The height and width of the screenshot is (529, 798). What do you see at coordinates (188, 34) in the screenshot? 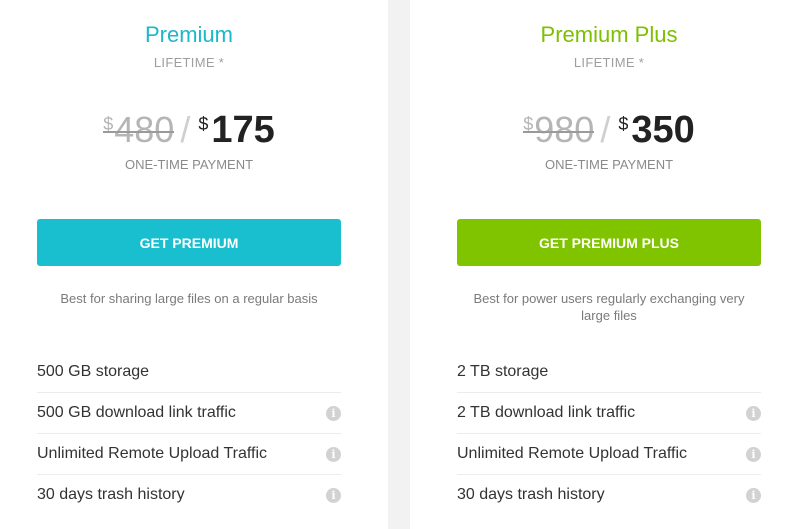
I see `plan-name: Premium` at bounding box center [188, 34].